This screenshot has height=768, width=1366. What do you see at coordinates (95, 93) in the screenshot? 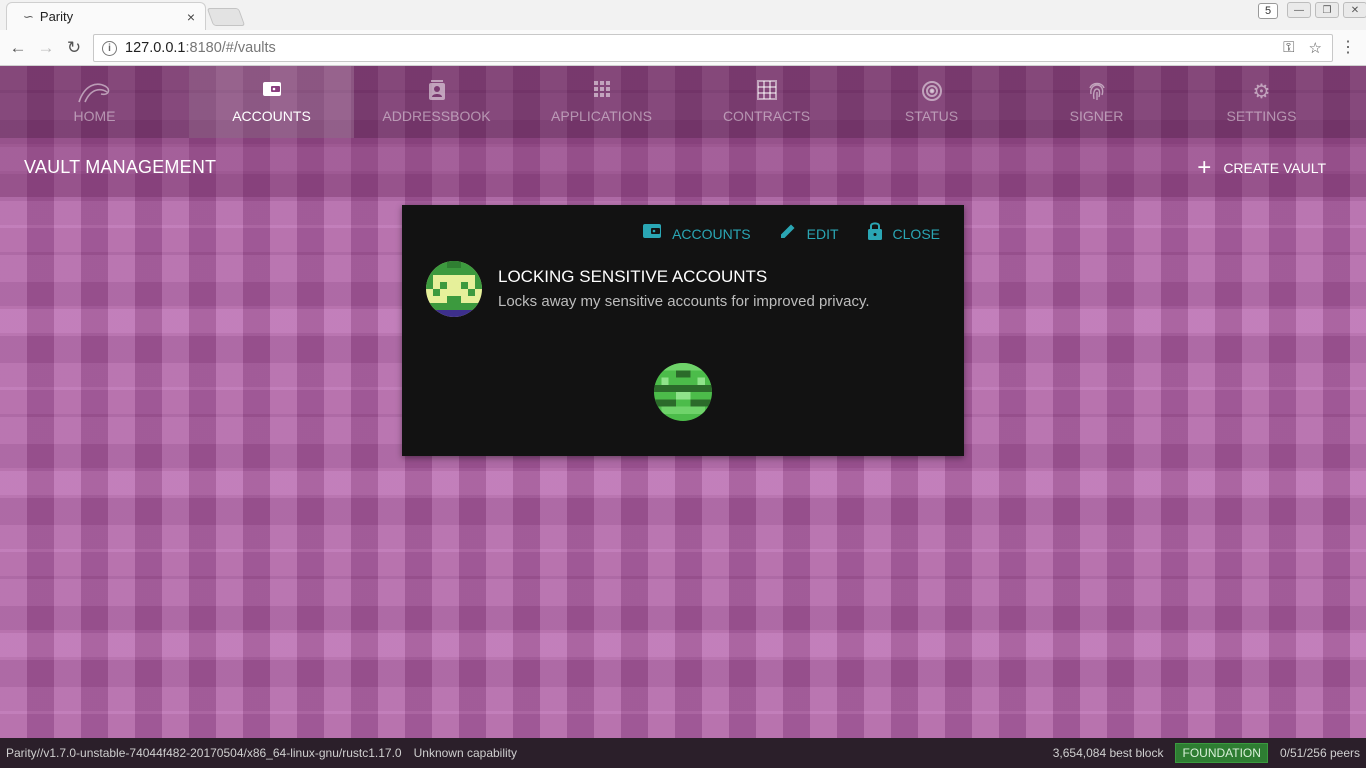
I see `parity-logo-icon` at bounding box center [95, 93].